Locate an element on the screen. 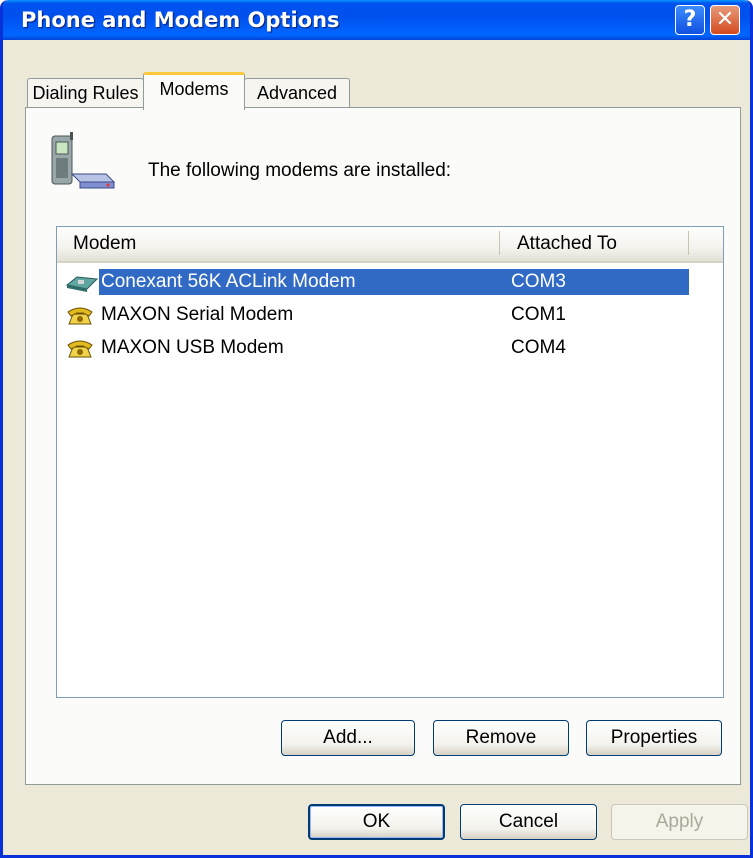 Image resolution: width=753 pixels, height=858 pixels. help-button: ? is located at coordinates (690, 20).